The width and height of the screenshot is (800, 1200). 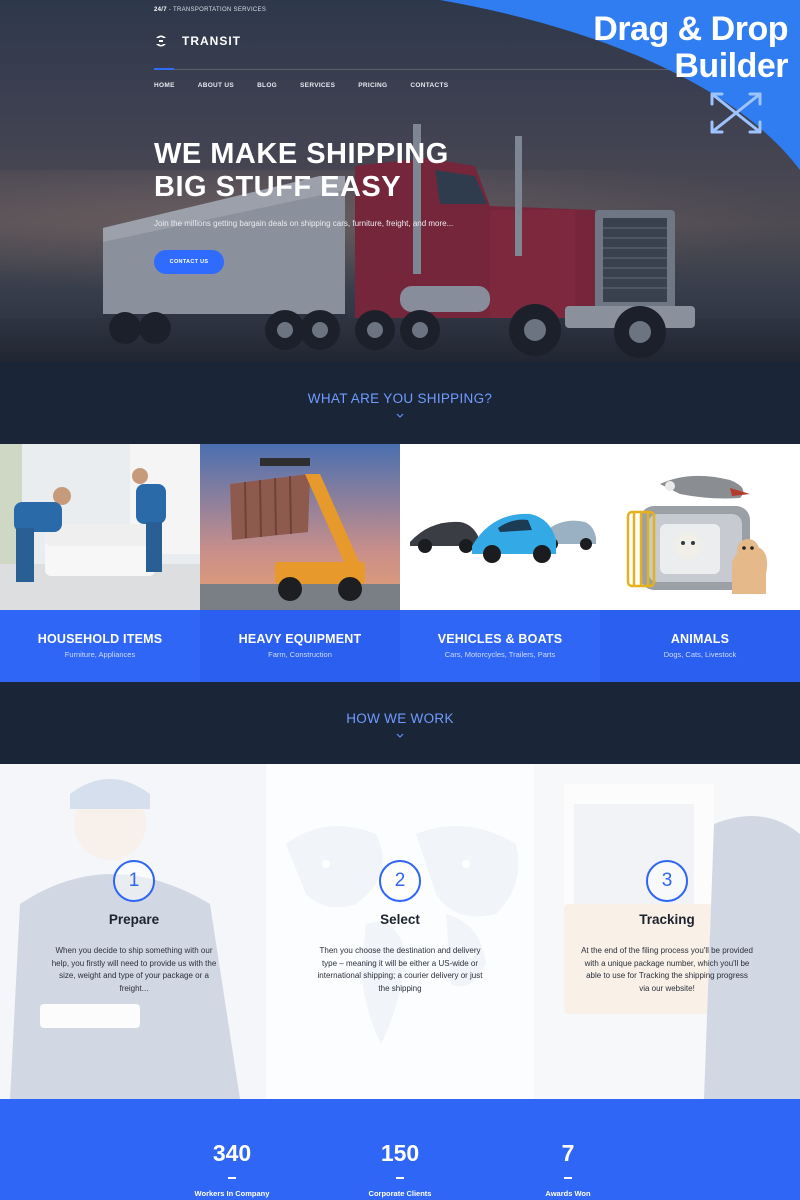 What do you see at coordinates (400, 919) in the screenshot?
I see `step-title: Select` at bounding box center [400, 919].